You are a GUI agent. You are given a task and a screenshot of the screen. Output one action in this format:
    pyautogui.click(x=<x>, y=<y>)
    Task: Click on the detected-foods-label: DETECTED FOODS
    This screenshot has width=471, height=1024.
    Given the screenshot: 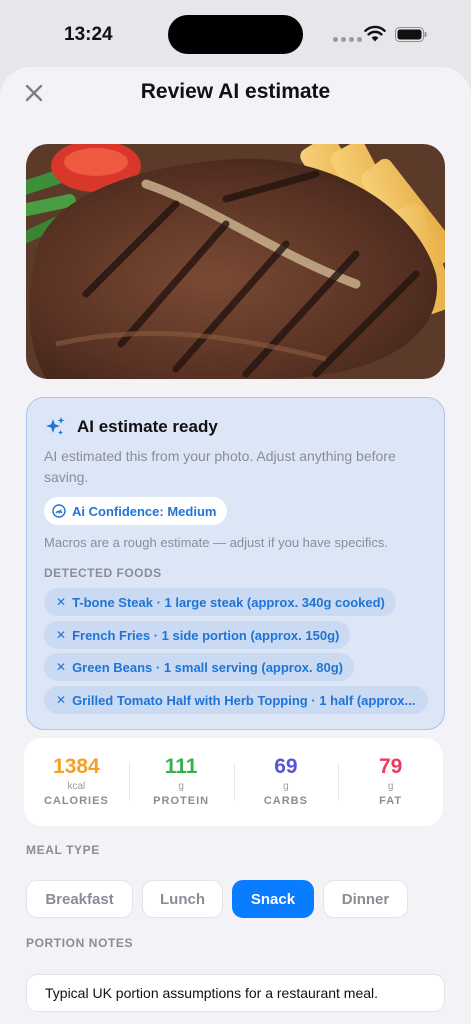 What is the action you would take?
    pyautogui.click(x=103, y=573)
    